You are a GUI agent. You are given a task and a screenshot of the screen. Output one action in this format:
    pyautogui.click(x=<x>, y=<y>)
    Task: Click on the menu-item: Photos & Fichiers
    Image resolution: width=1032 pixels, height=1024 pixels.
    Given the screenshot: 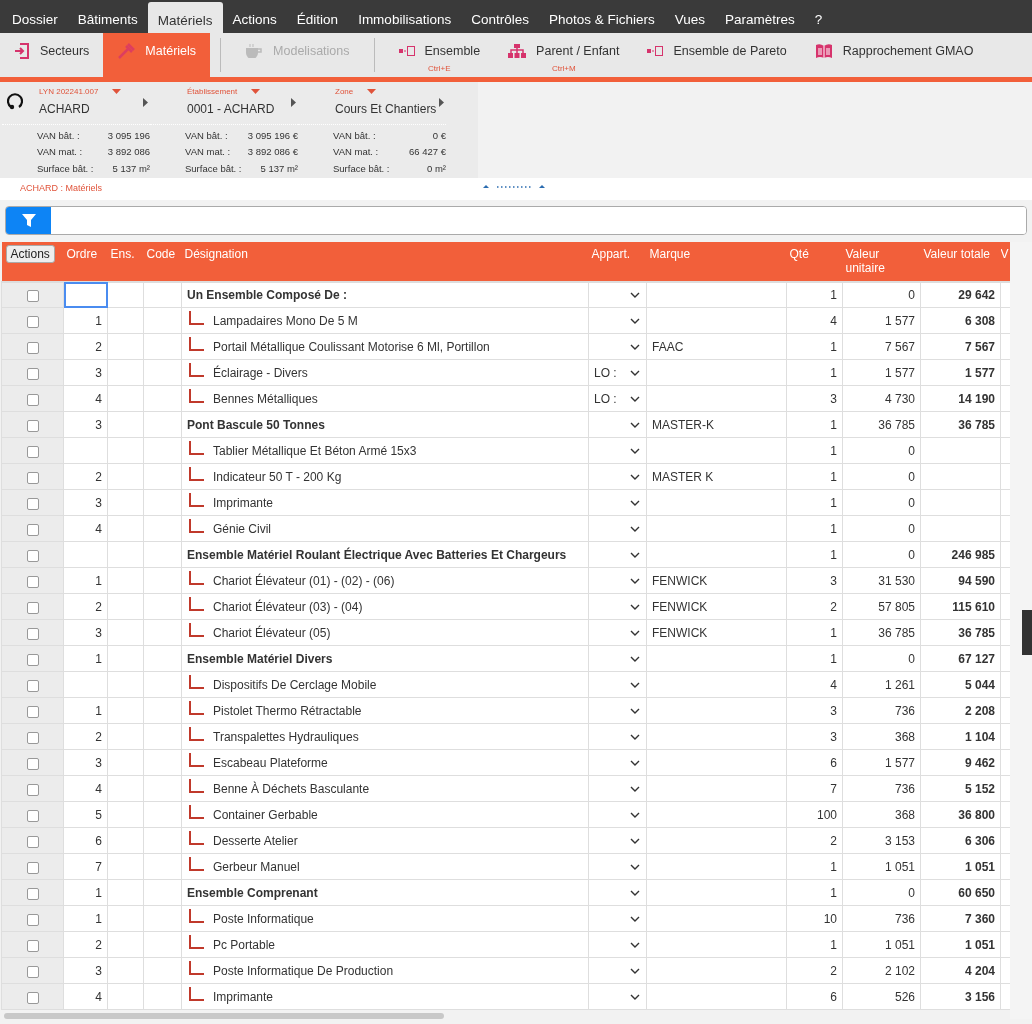 What is the action you would take?
    pyautogui.click(x=601, y=16)
    